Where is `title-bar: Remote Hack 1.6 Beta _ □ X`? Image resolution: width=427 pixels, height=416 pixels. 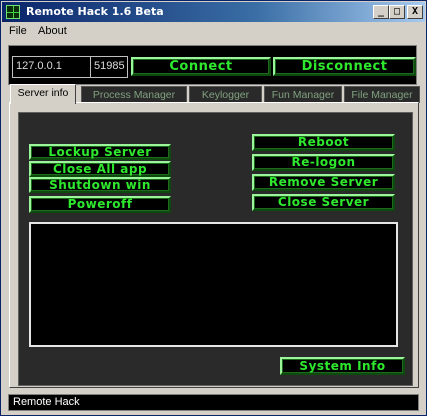 title-bar: Remote Hack 1.6 Beta _ □ X is located at coordinates (213, 12).